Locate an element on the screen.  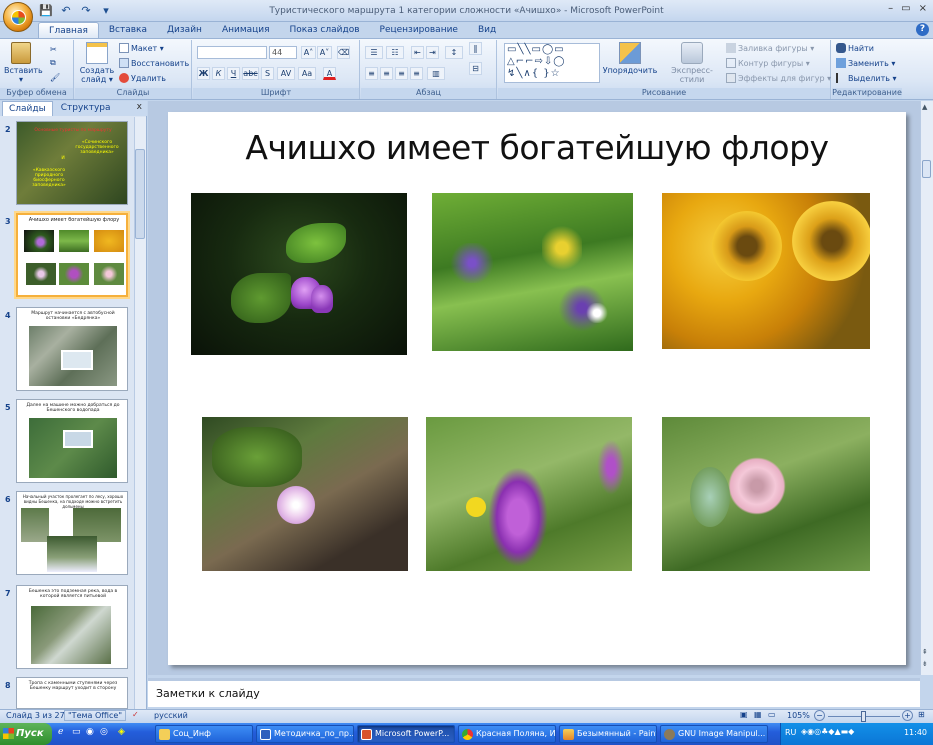
language-indicator-tray: RU is located at coordinates (790, 732).